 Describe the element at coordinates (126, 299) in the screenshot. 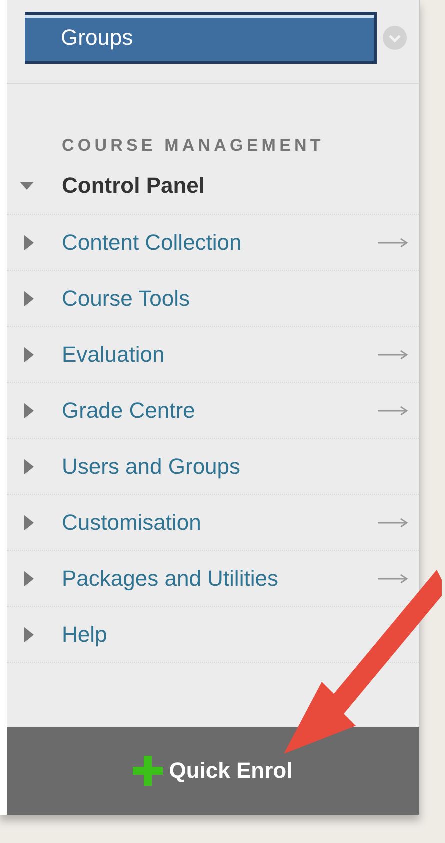

I see `menu-link: Course Tools` at that location.